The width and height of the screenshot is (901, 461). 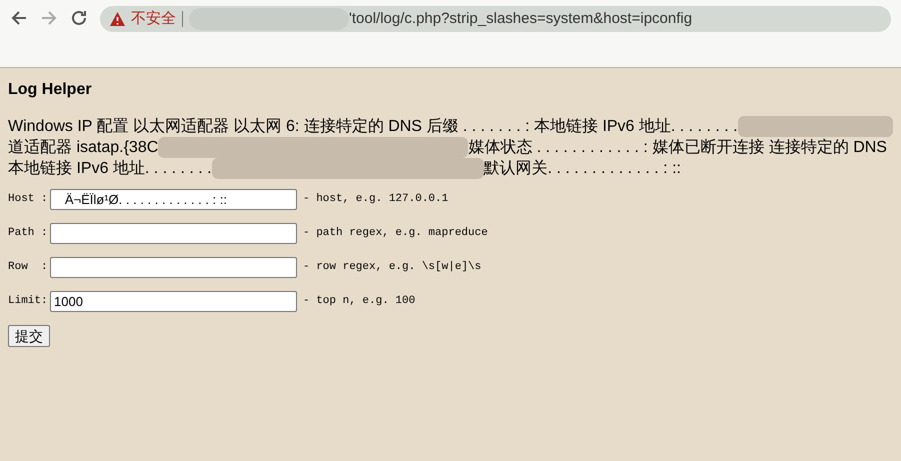 I want to click on security-label: 不安全, so click(x=153, y=18).